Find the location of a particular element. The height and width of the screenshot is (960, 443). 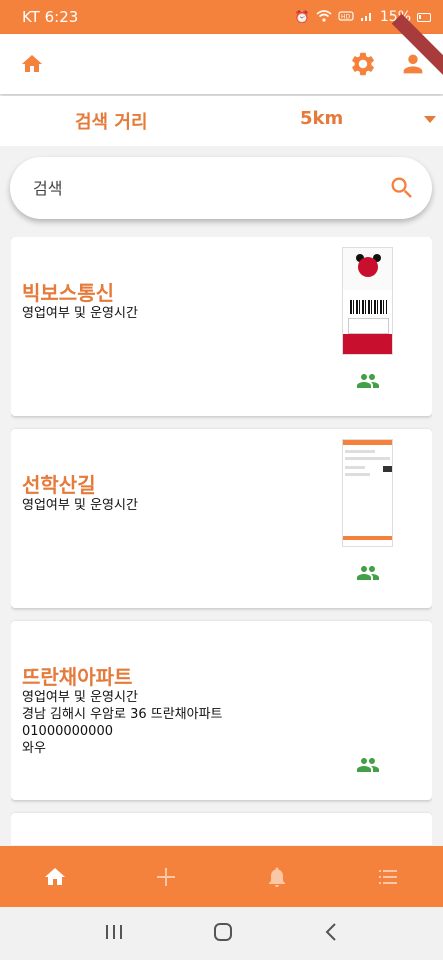

wifi-icon is located at coordinates (324, 17).